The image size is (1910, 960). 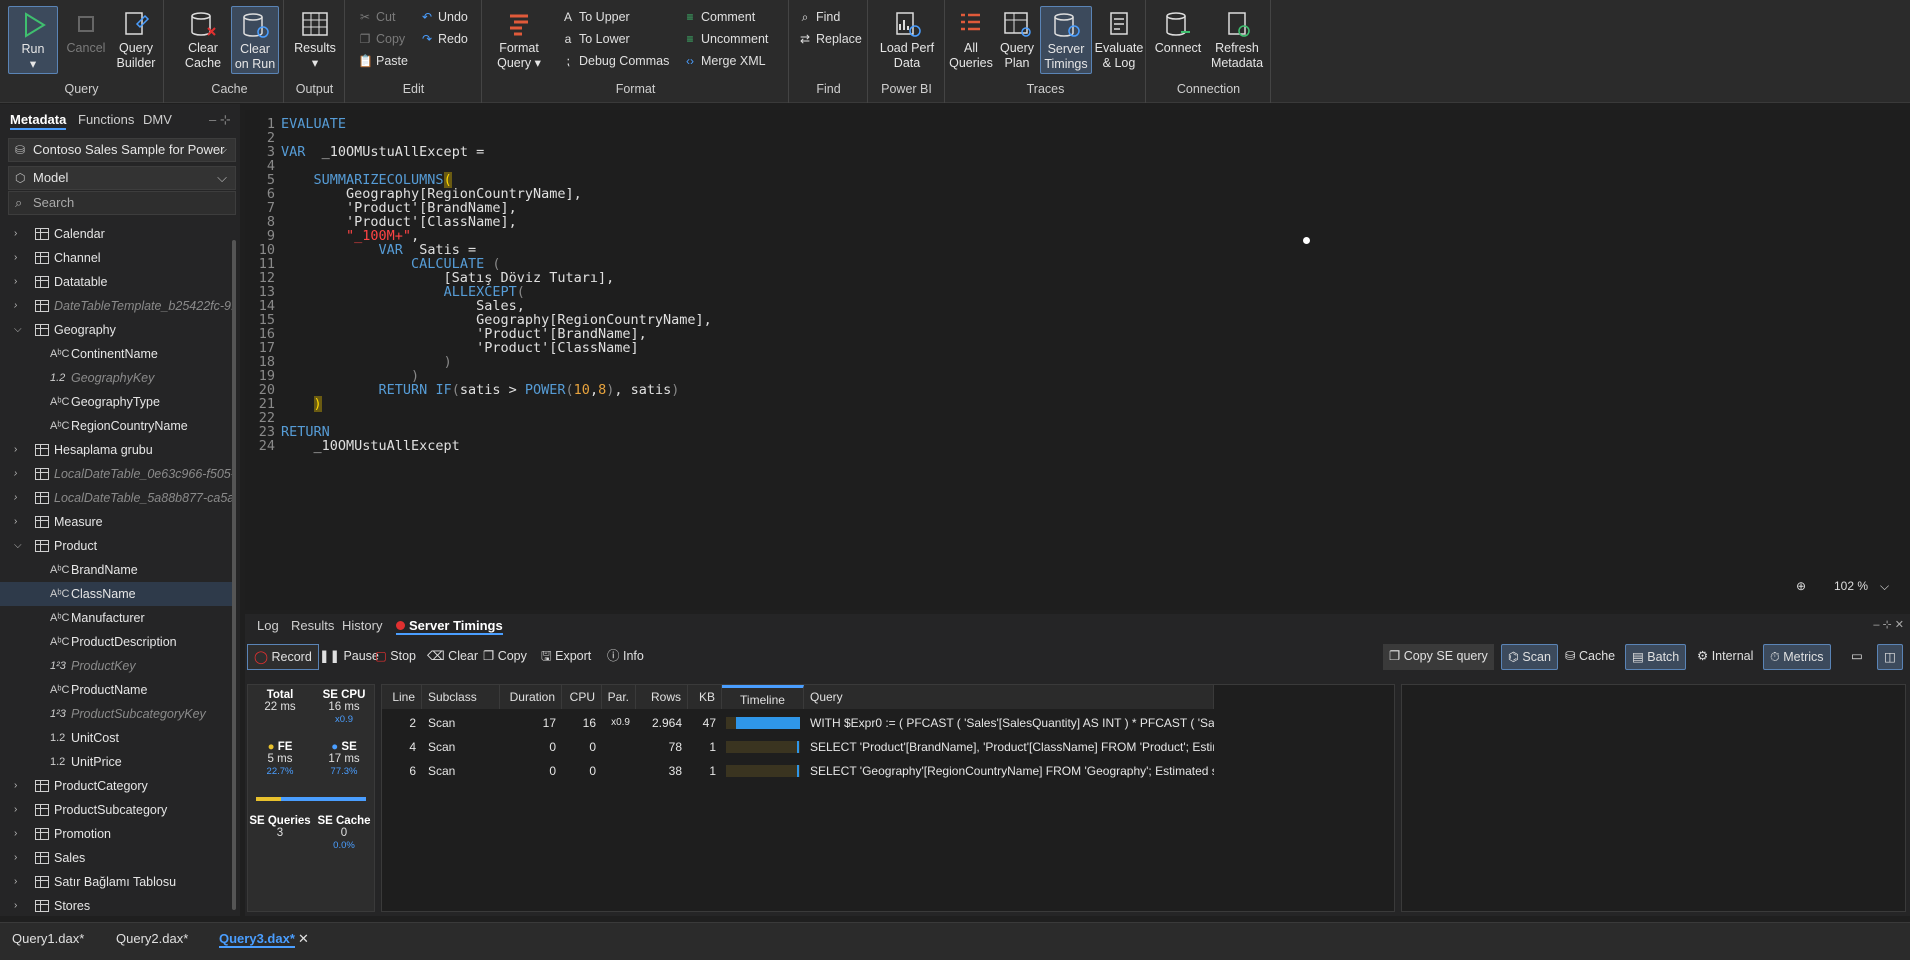 I want to click on chevron-down-icon: ⌵, so click(x=18, y=546).